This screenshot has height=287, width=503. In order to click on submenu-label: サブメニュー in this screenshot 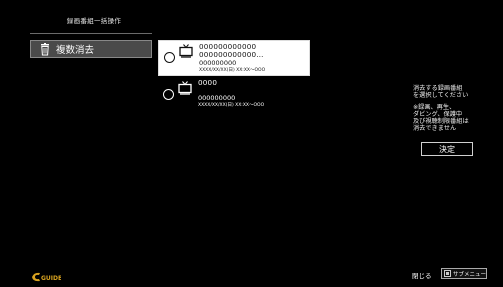, I will do `click(469, 274)`.